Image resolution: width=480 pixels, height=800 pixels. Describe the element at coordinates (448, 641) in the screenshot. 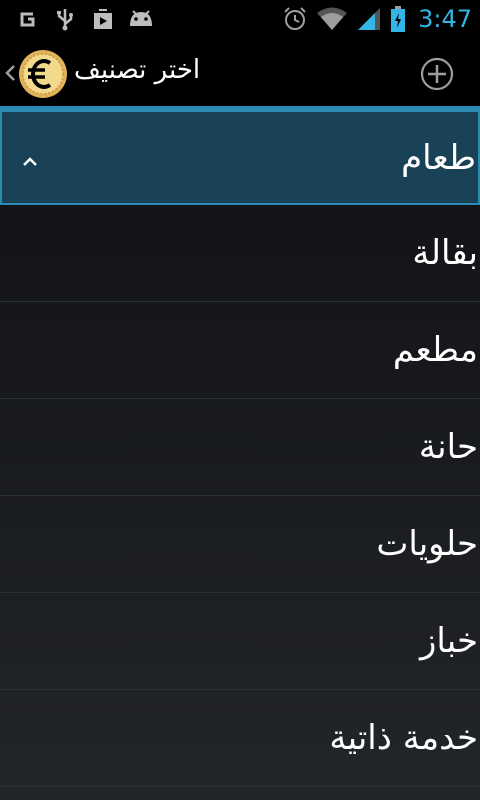

I see `list-item-label: خباز` at that location.